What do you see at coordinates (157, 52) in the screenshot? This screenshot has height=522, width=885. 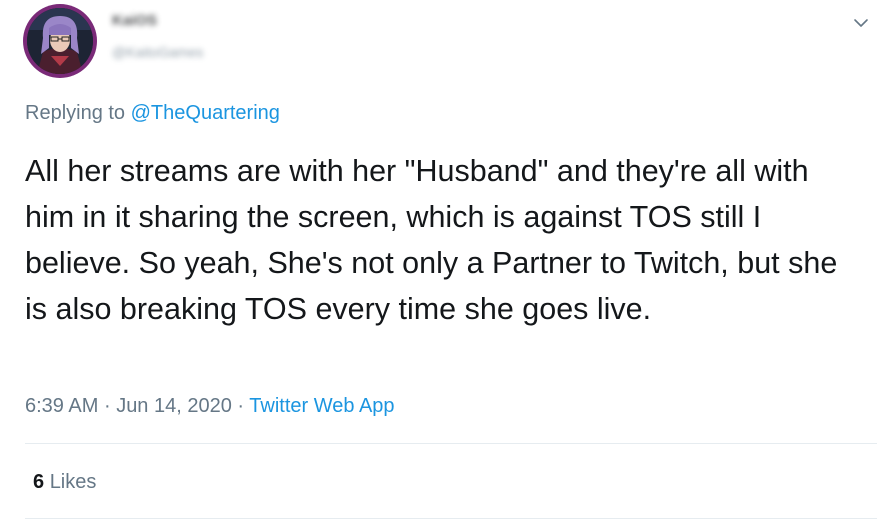 I see `author-handle: @KaitoGames` at bounding box center [157, 52].